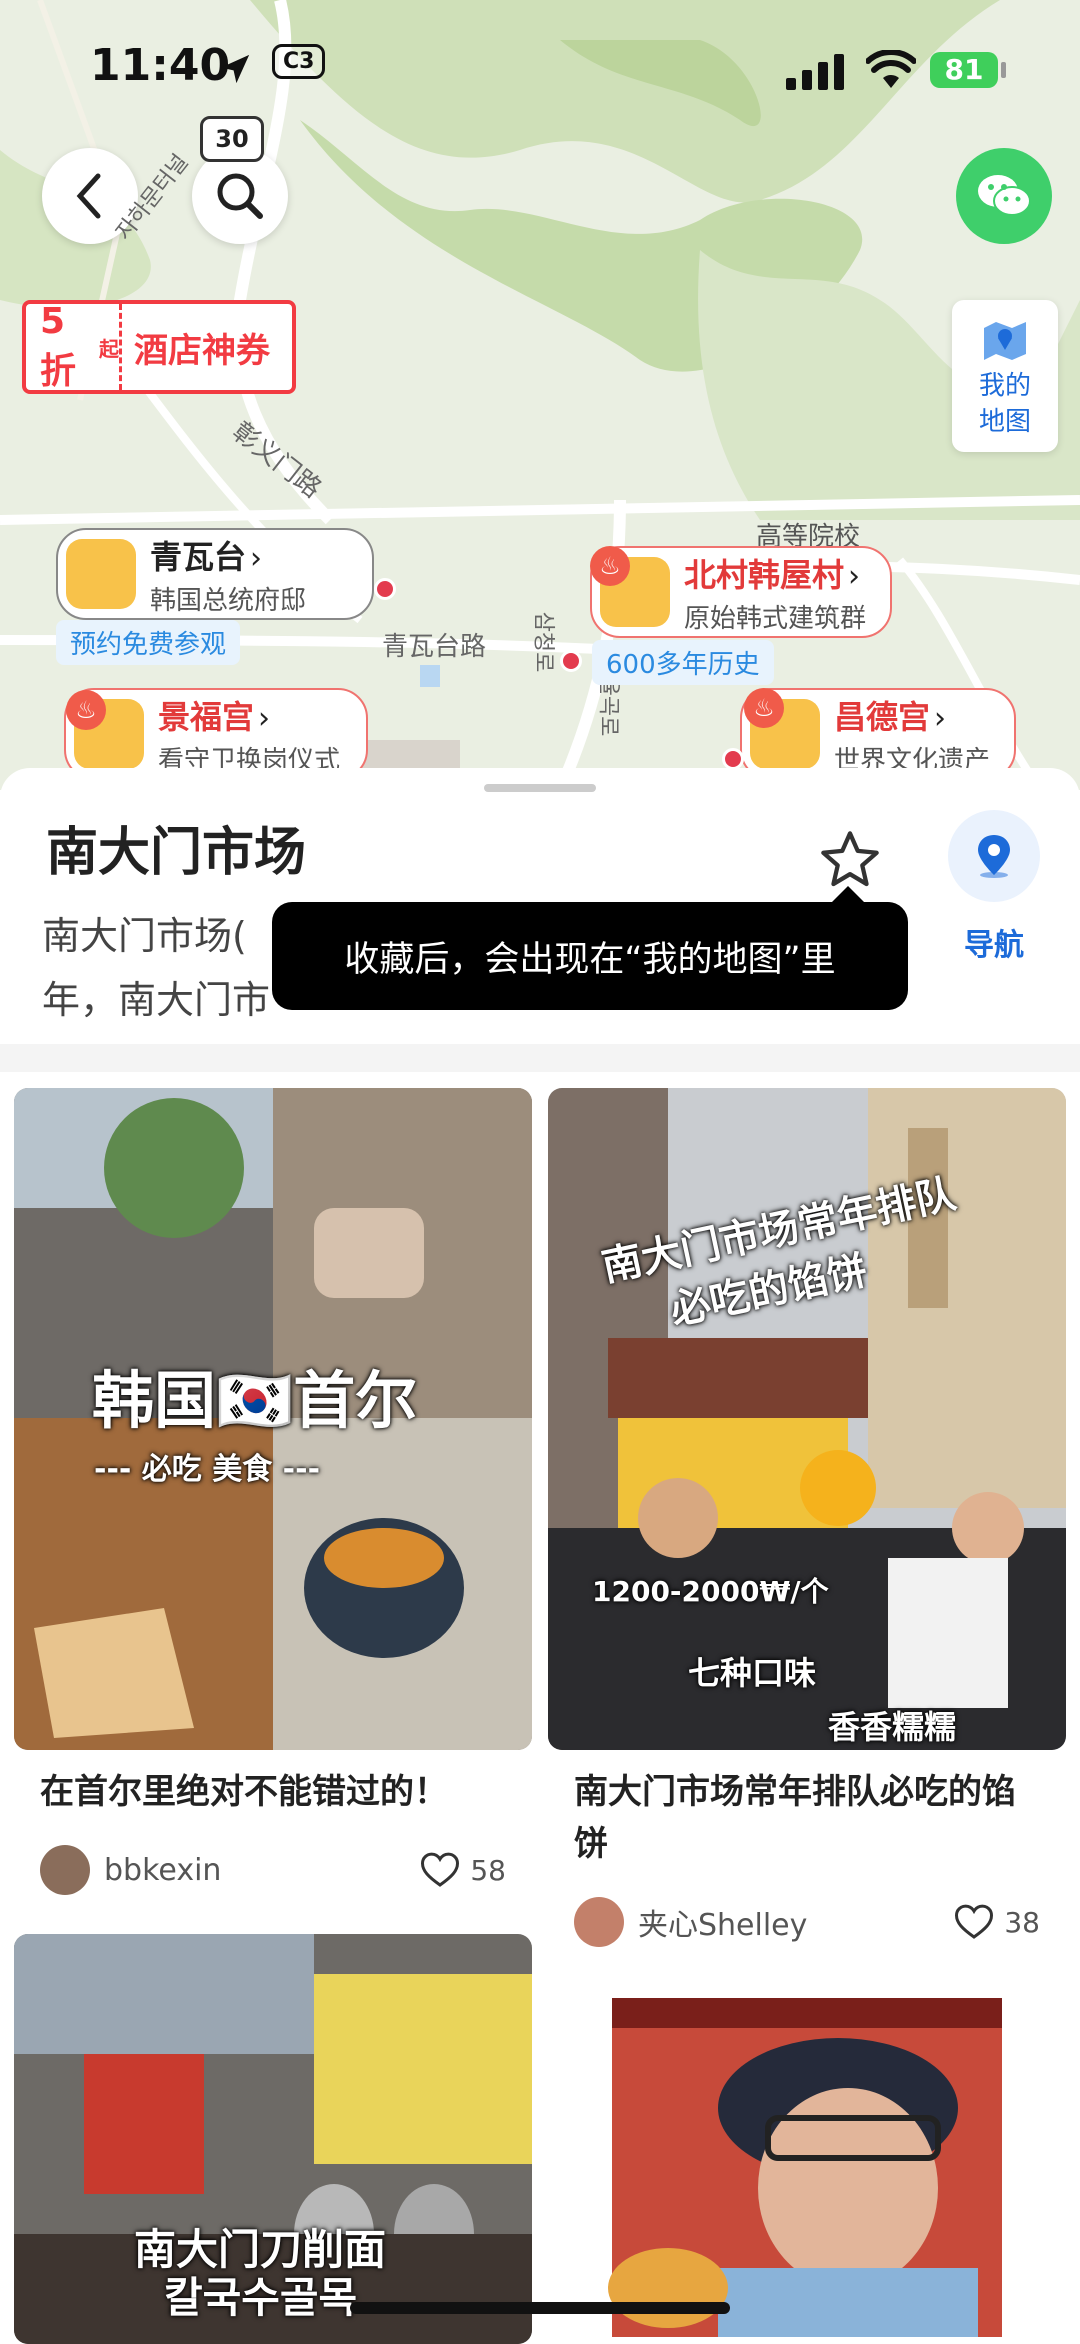  I want to click on place-title: 南大门市场, so click(176, 853).